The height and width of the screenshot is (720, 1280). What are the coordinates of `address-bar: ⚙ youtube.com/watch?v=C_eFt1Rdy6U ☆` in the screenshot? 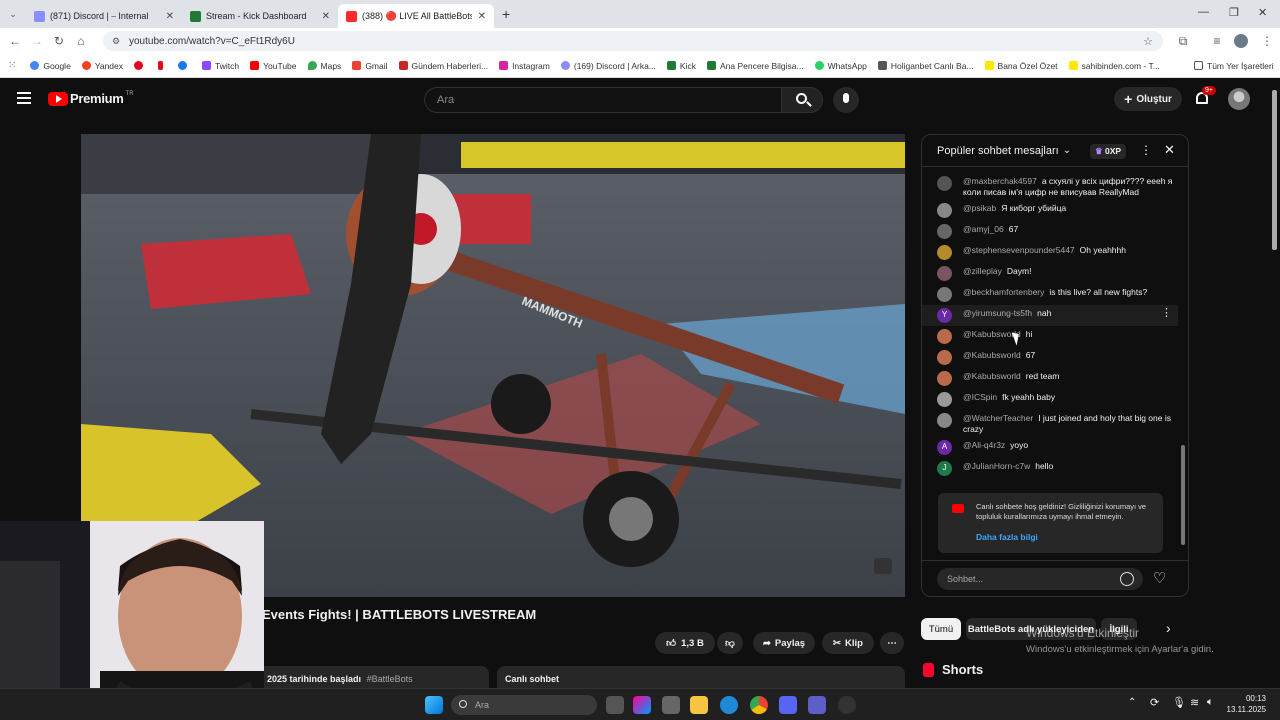 It's located at (633, 41).